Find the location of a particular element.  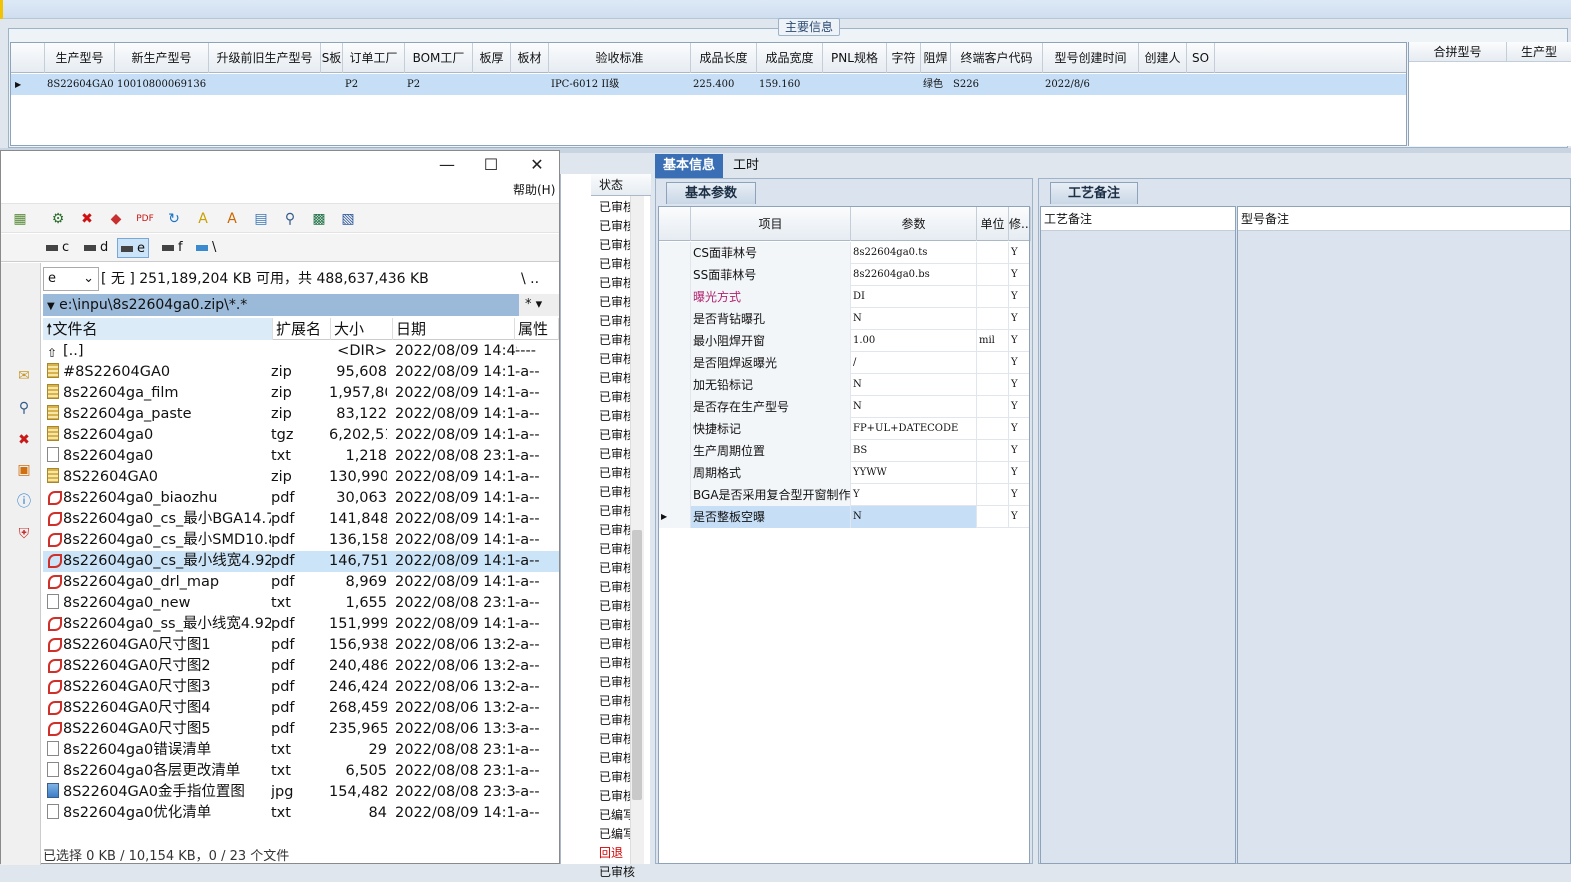

status-item: 已审核 is located at coordinates (617, 872).